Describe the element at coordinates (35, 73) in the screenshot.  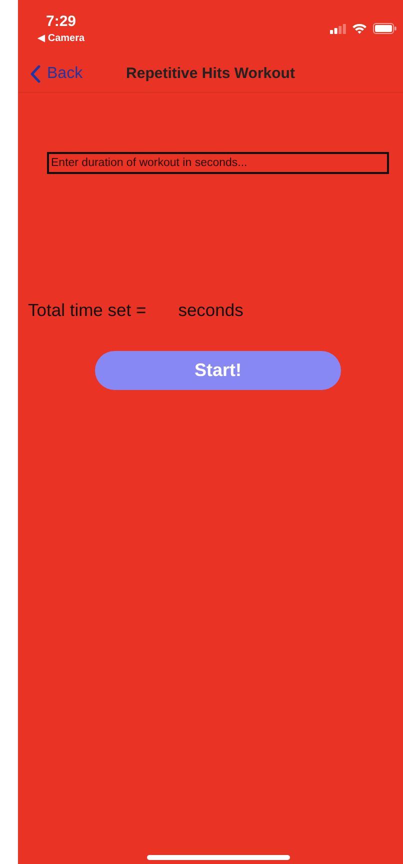
I see `chevron-left-icon` at that location.